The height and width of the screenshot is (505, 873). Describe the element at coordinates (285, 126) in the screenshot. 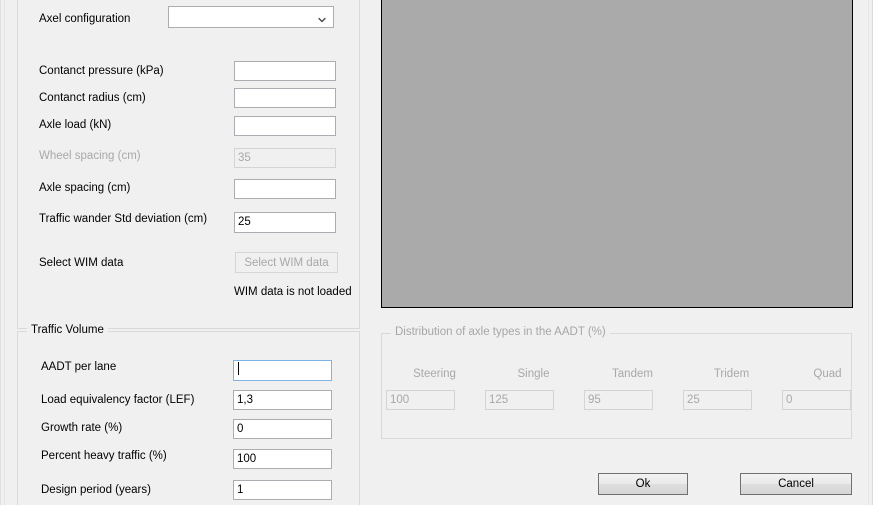

I see `axle-load-input` at that location.